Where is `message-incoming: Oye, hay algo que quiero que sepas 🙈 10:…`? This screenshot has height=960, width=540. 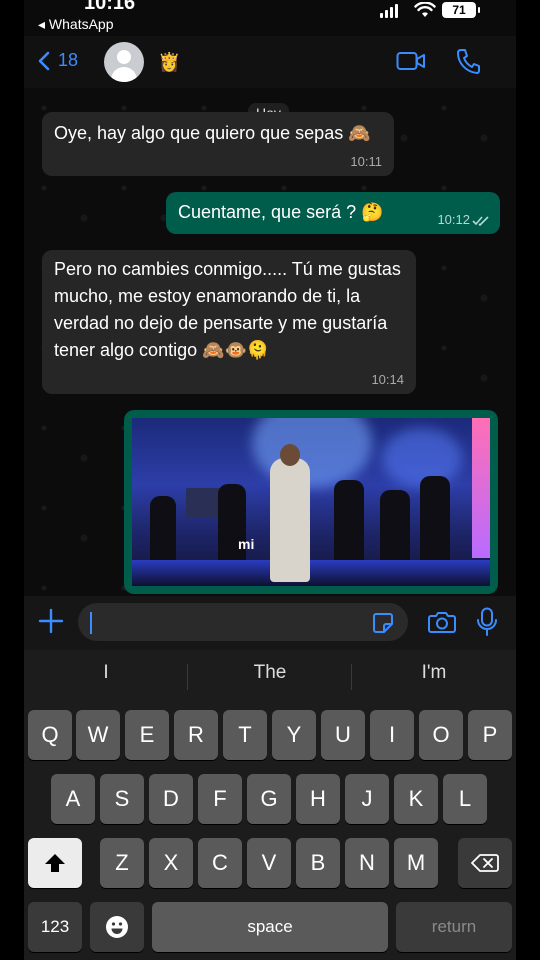 message-incoming: Oye, hay algo que quiero que sepas 🙈 10:… is located at coordinates (218, 144).